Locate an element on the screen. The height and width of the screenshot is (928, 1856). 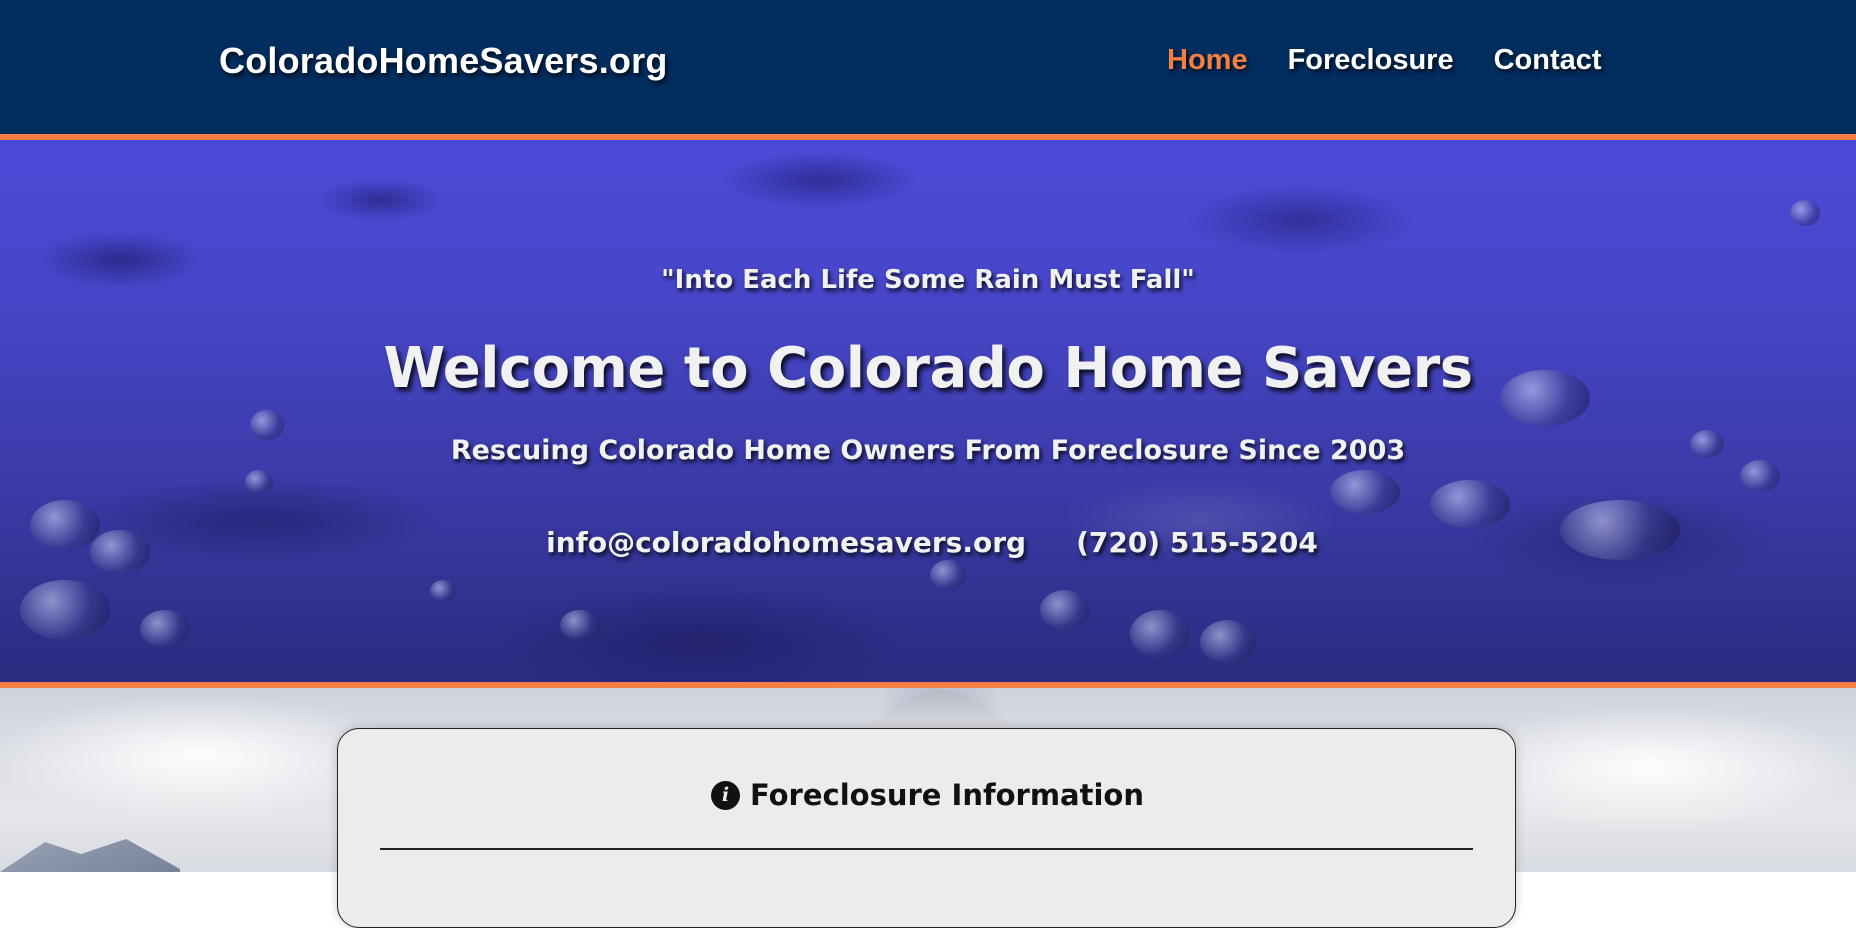
phone-link: (720) 515-5204 is located at coordinates (1197, 542).